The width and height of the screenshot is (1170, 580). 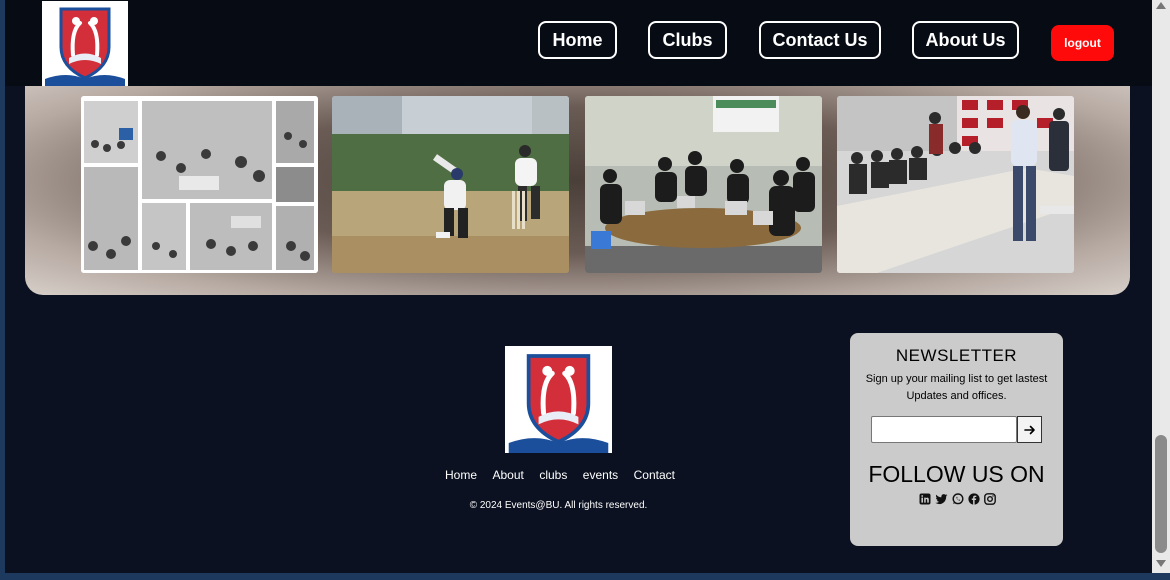 What do you see at coordinates (558, 505) in the screenshot?
I see `copyright-text: © 2024 Events@BU. All rights reserved.` at bounding box center [558, 505].